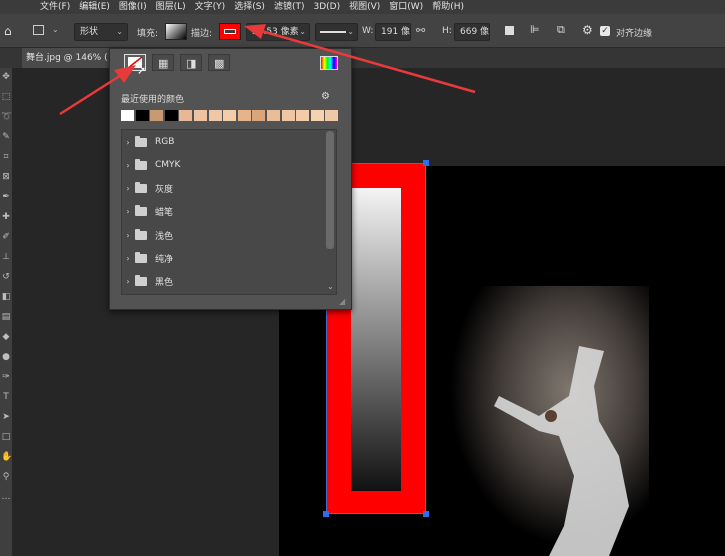 This screenshot has width=725, height=556. I want to click on annotation-arrows, so click(267, 70).